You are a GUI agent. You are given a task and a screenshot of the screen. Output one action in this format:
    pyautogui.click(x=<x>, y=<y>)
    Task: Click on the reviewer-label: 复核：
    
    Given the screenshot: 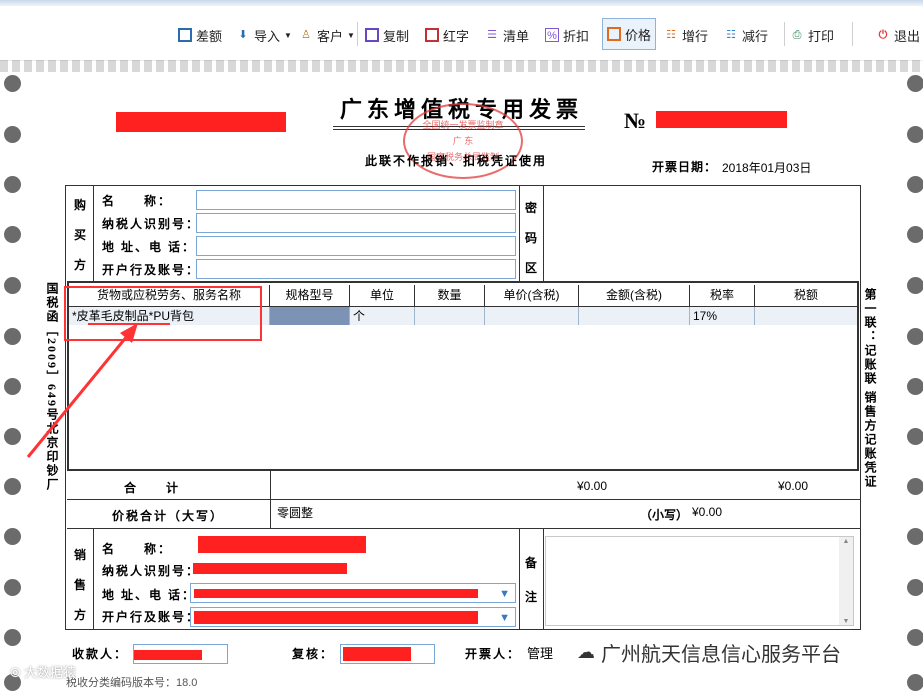 What is the action you would take?
    pyautogui.click(x=313, y=654)
    